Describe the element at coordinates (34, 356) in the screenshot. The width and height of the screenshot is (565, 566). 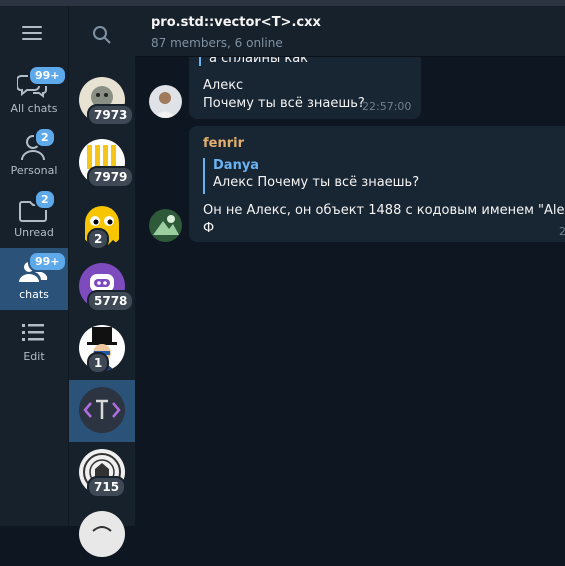
I see `folder-label: Edit` at that location.